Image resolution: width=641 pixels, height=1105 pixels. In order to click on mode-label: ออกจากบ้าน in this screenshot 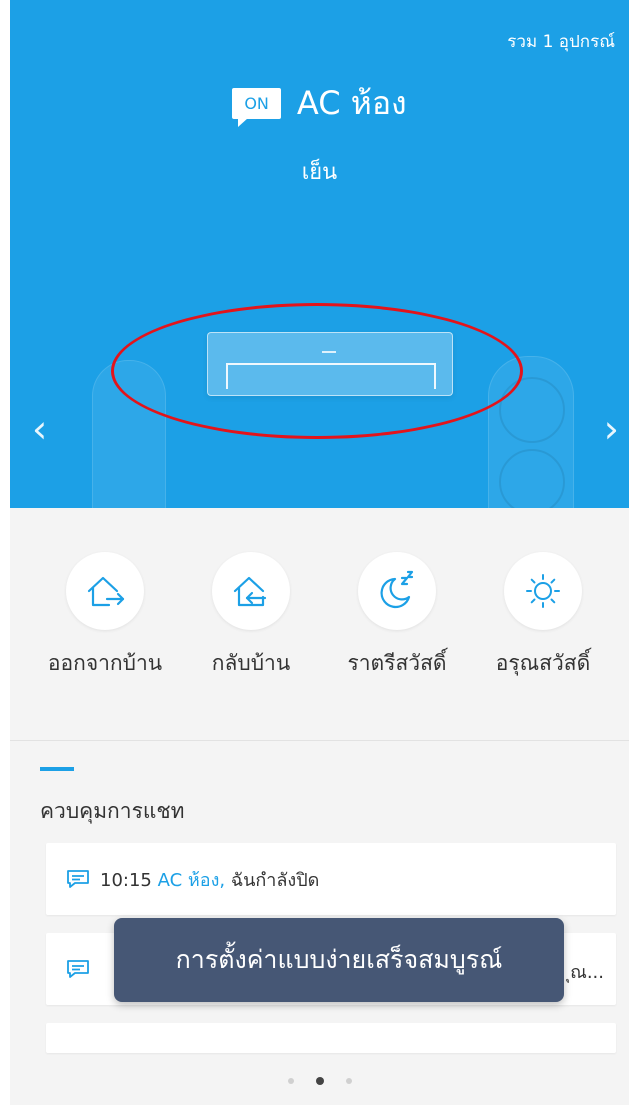, I will do `click(105, 663)`.